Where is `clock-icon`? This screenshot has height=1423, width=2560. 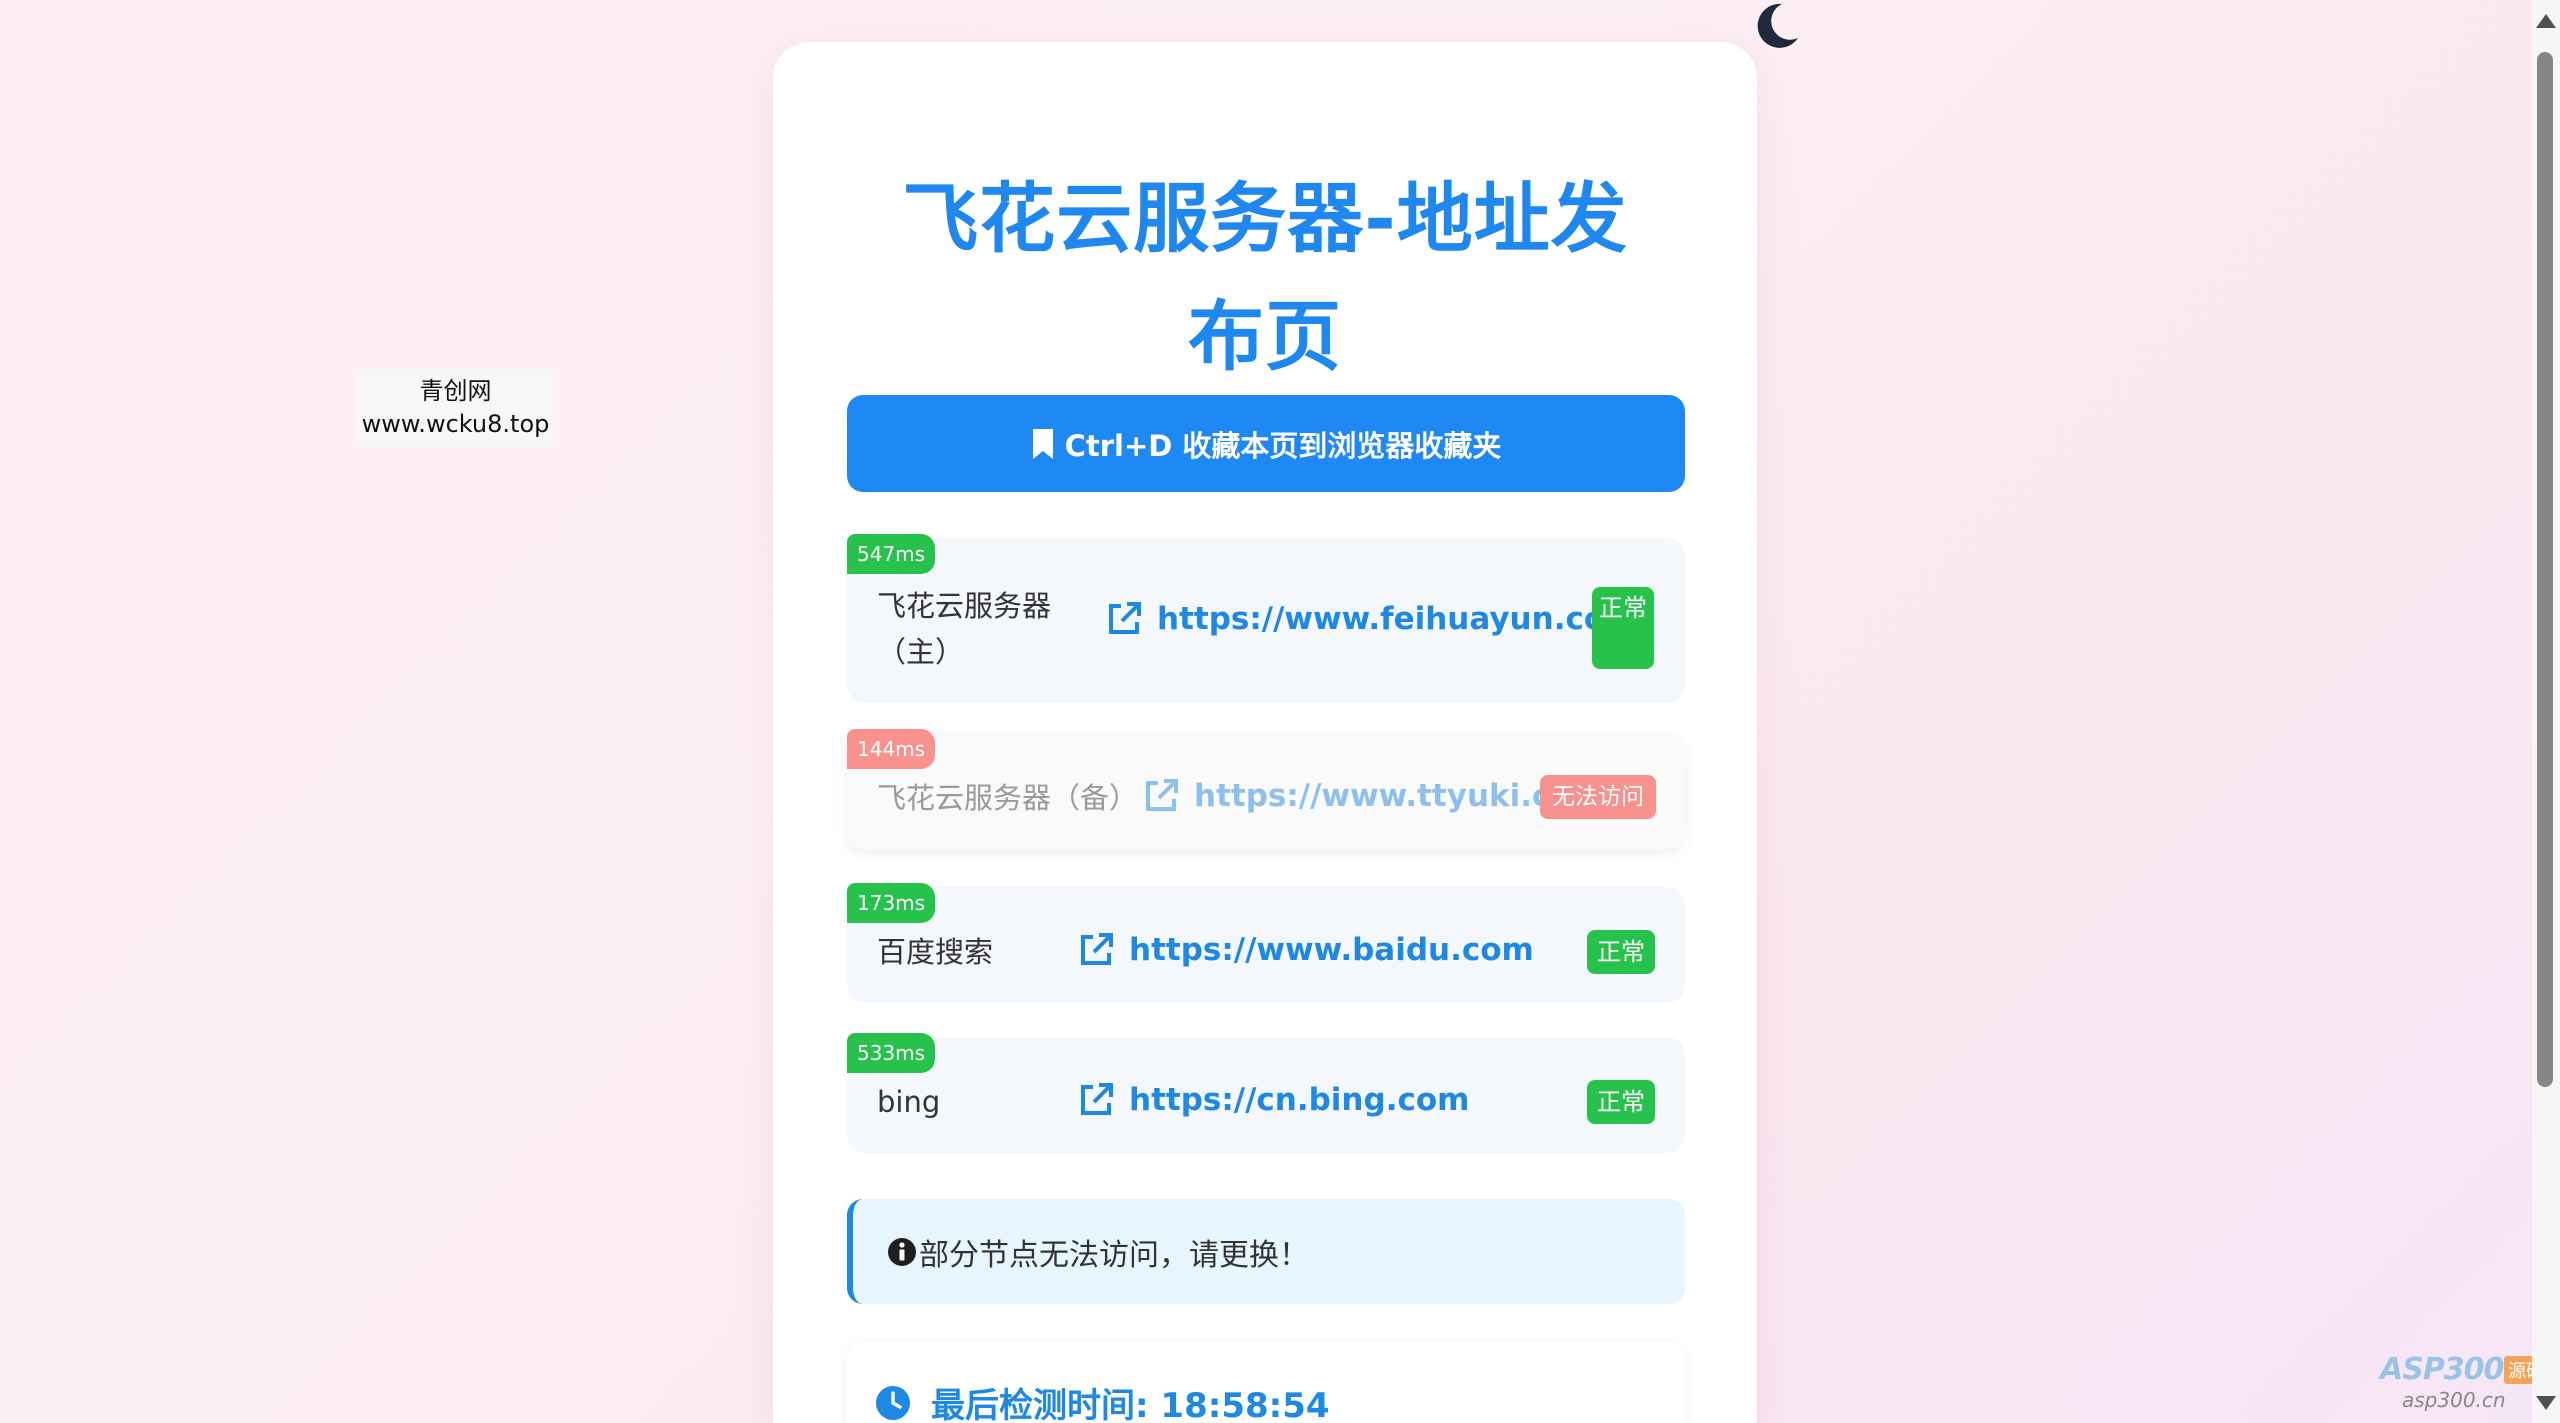 clock-icon is located at coordinates (893, 1402).